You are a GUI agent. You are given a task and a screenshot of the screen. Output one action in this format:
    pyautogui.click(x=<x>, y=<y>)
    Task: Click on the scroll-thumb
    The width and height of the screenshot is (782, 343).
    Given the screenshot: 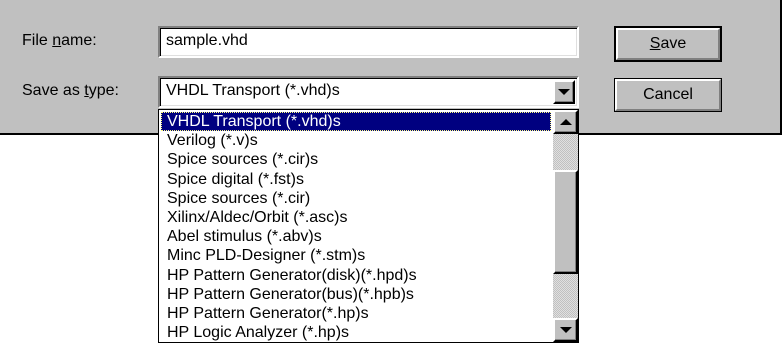 What is the action you would take?
    pyautogui.click(x=565, y=222)
    